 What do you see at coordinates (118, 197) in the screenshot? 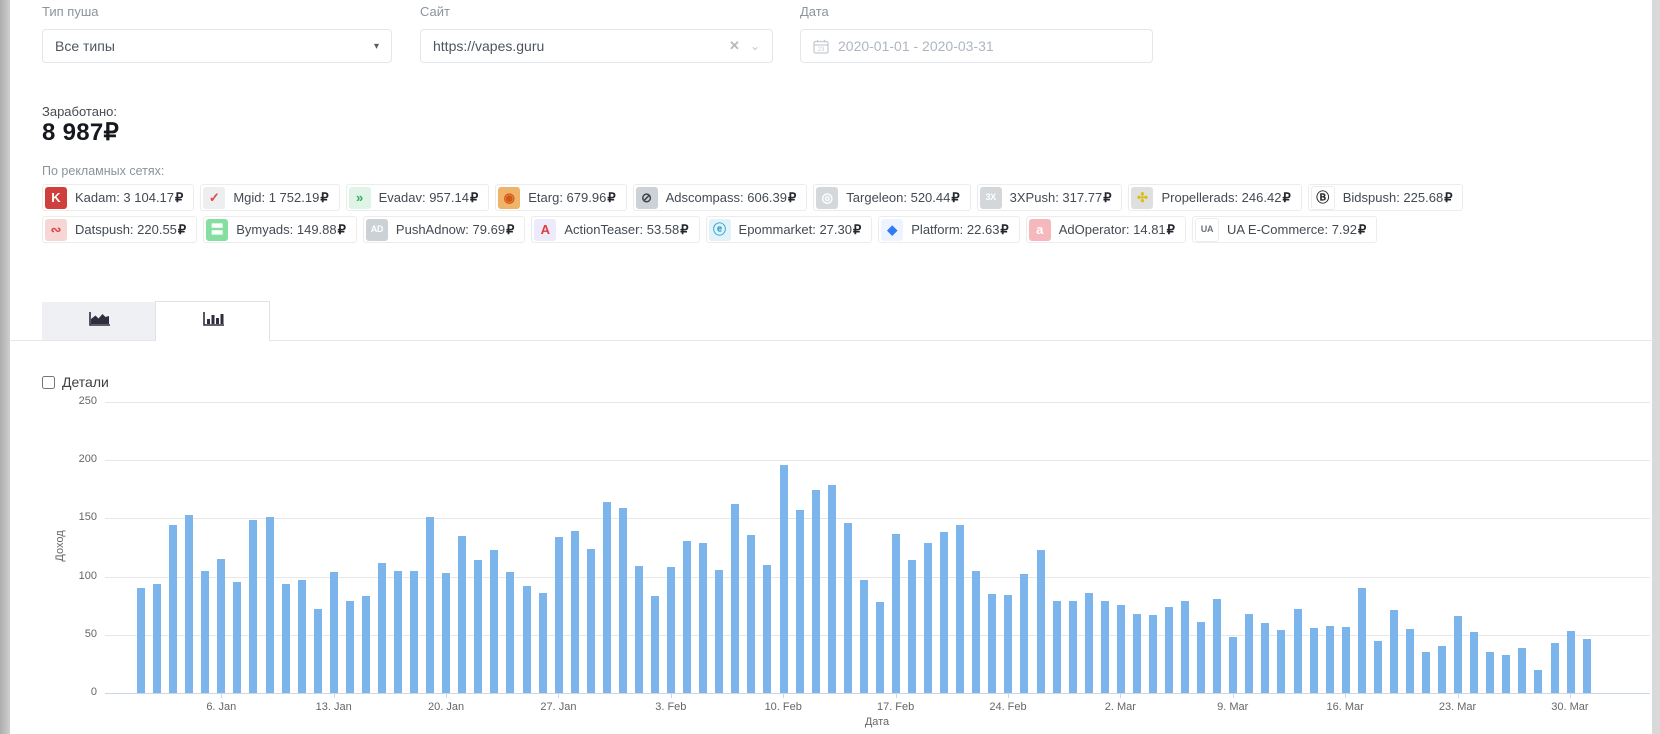
I see `network-badge-kadam: K Kadam: 3 104.17 ₽` at bounding box center [118, 197].